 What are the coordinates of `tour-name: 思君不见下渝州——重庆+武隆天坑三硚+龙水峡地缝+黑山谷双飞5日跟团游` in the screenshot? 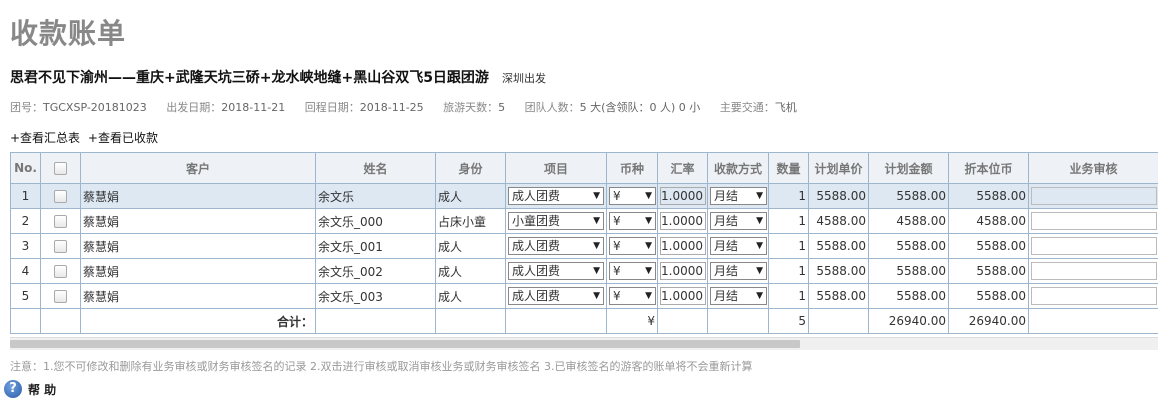 It's located at (249, 78).